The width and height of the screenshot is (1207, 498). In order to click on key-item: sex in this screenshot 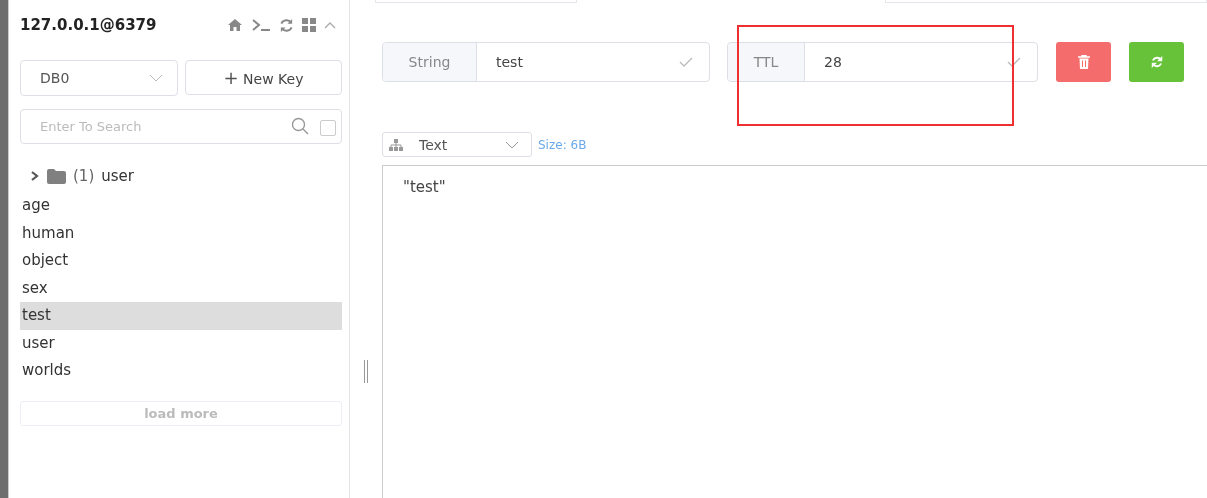, I will do `click(181, 288)`.